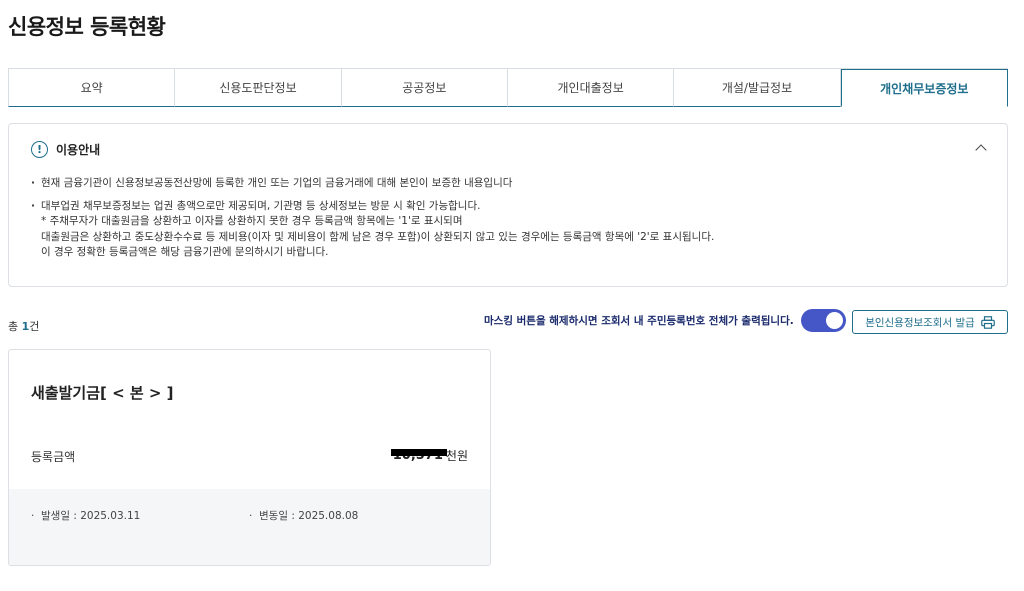  Describe the element at coordinates (87, 27) in the screenshot. I see `page-title: 신용정보 등록현황` at that location.